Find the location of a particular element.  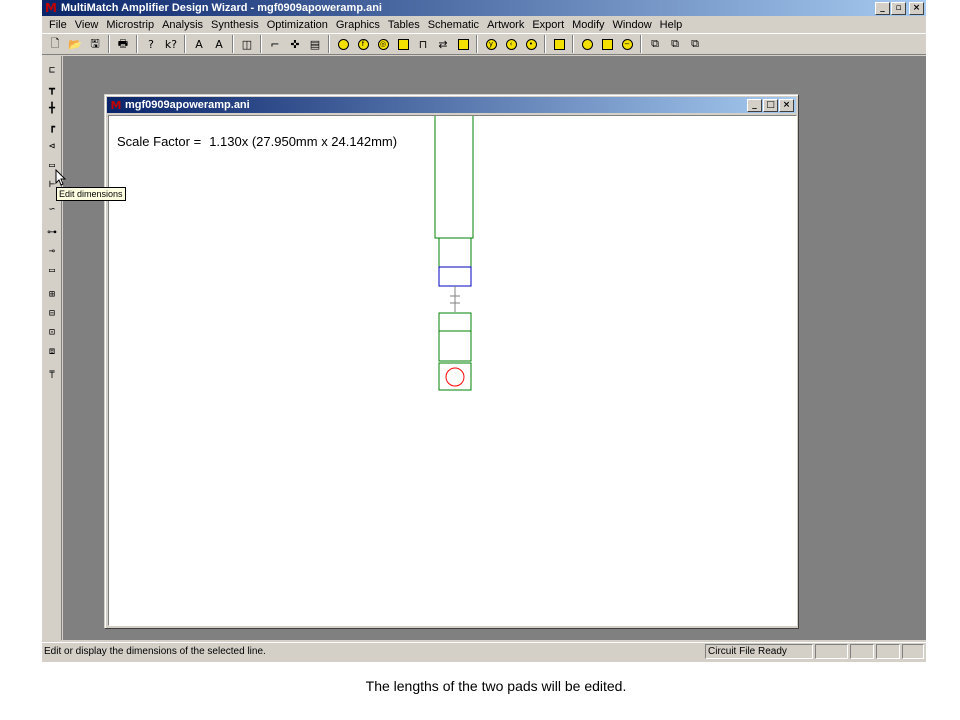

menu-export: Export is located at coordinates (548, 25).